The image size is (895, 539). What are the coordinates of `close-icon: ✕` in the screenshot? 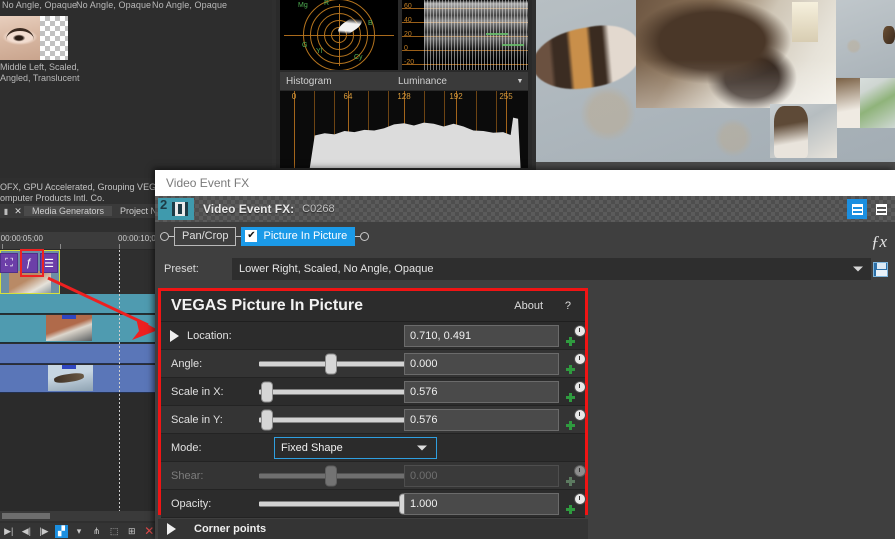 It's located at (18, 211).